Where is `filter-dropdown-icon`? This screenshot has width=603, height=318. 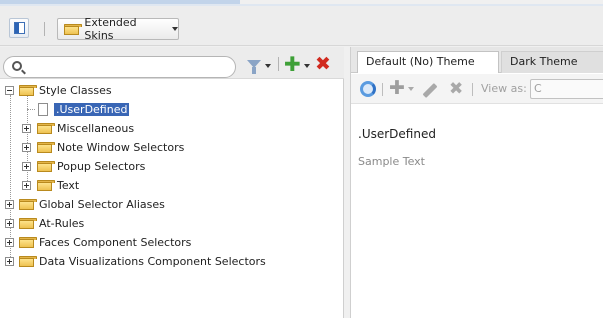
filter-dropdown-icon is located at coordinates (268, 66).